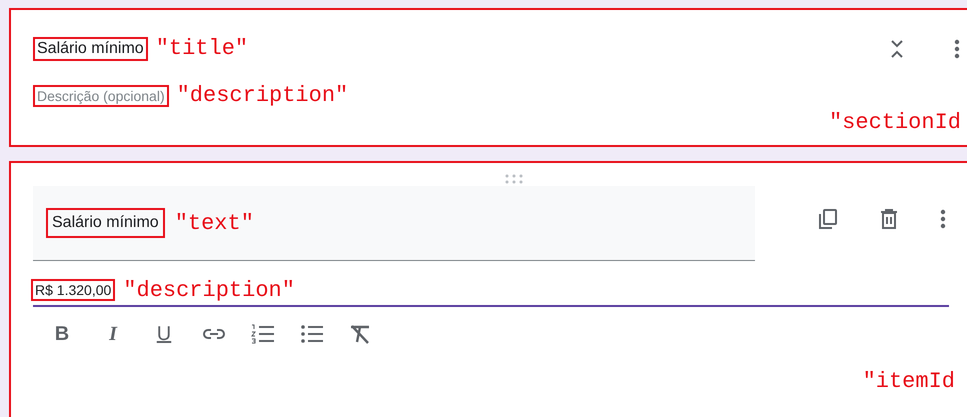 The width and height of the screenshot is (967, 417). What do you see at coordinates (894, 122) in the screenshot?
I see `annotation-label: "sectionId` at bounding box center [894, 122].